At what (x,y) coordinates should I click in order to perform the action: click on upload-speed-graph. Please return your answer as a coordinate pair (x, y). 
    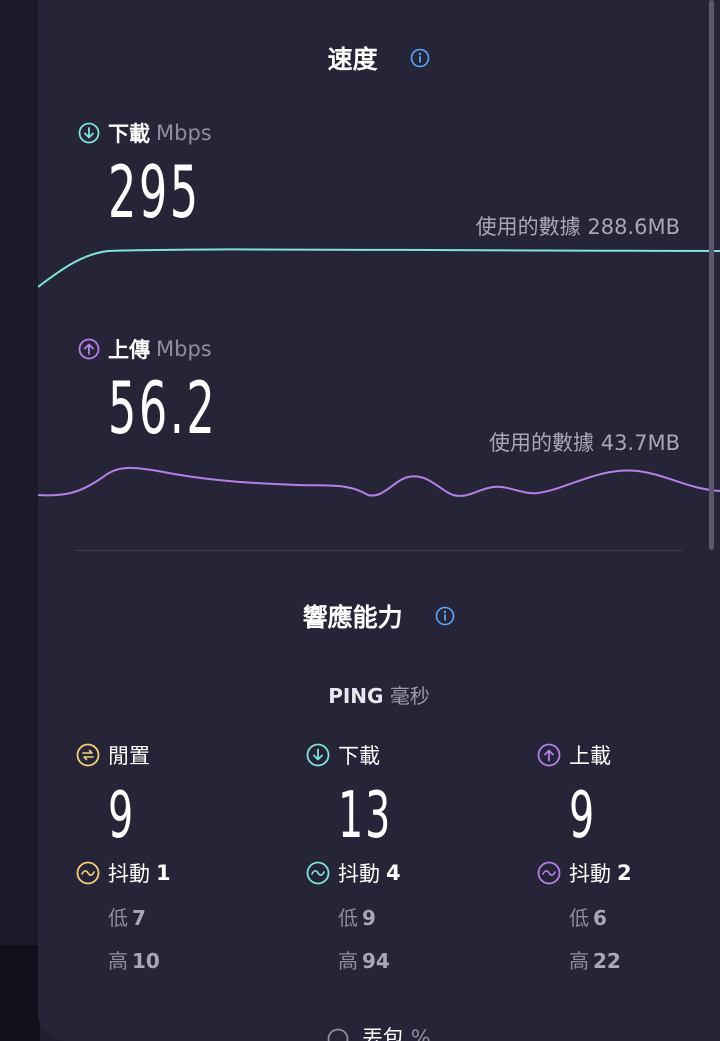
    Looking at the image, I should click on (379, 481).